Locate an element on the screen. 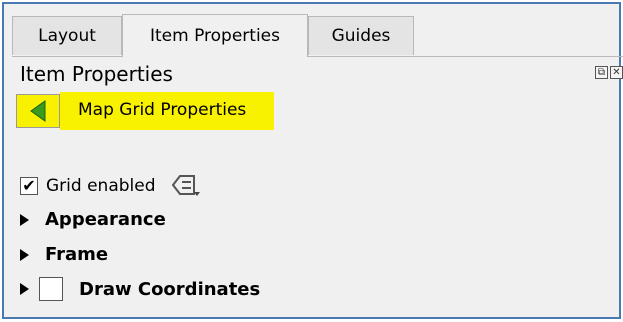 The image size is (623, 322). tab-divider is located at coordinates (317, 56).